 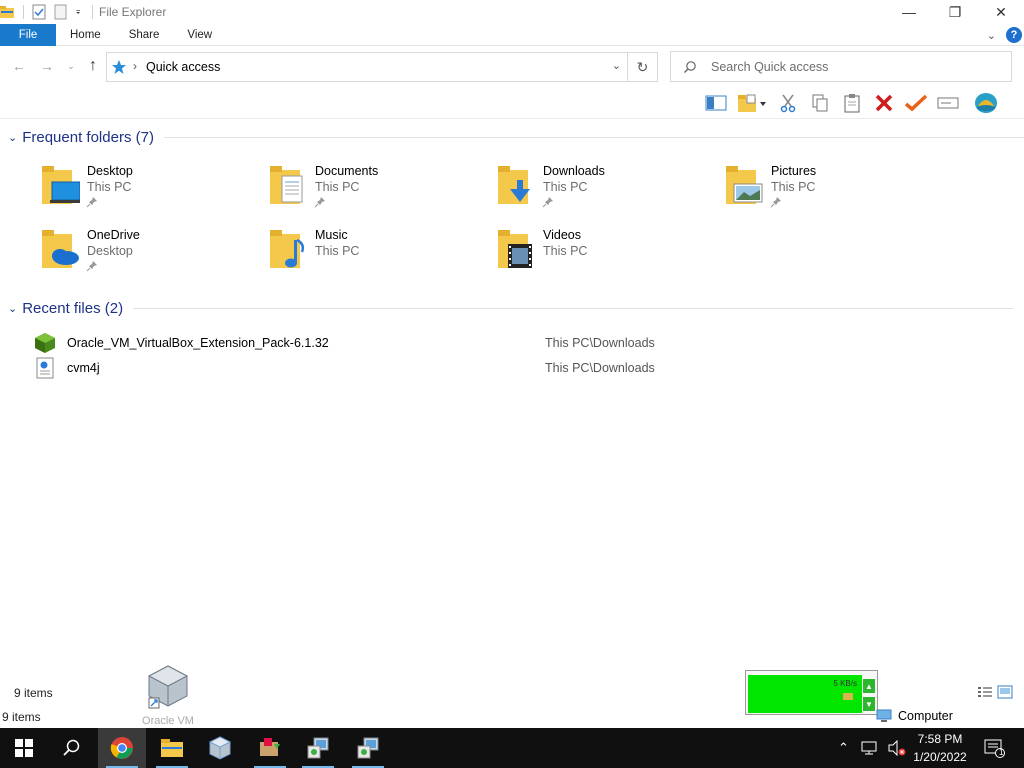 I want to click on preview-pane-icon, so click(x=716, y=103).